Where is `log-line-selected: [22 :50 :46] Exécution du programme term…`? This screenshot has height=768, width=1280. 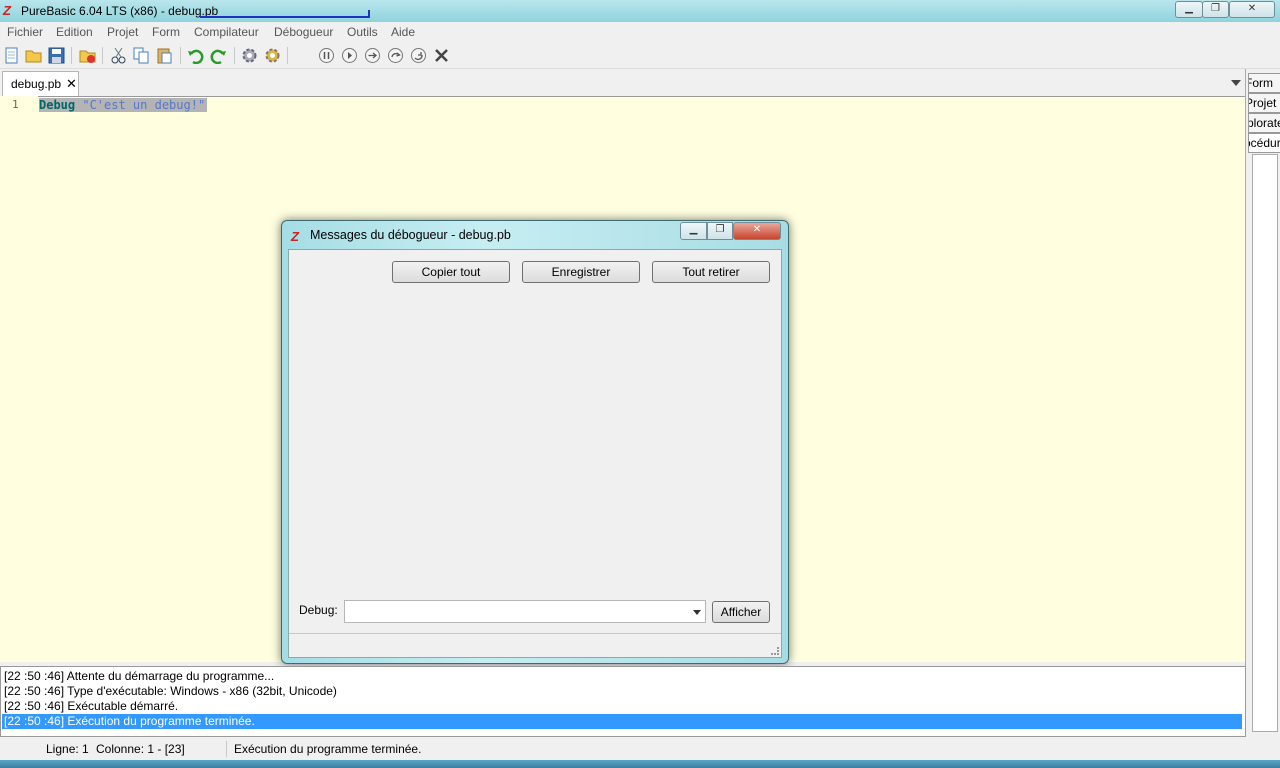
log-line-selected: [22 :50 :46] Exécution du programme term… is located at coordinates (622, 721).